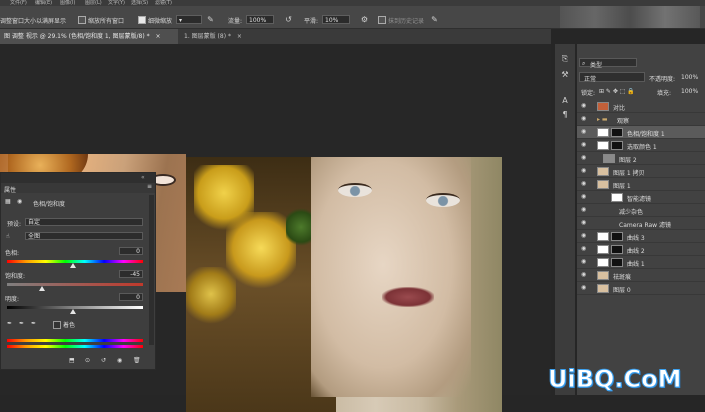 Image resolution: width=705 pixels, height=412 pixels. What do you see at coordinates (641, 158) in the screenshot?
I see `layer-row: ◉ 图层 2` at bounding box center [641, 158].